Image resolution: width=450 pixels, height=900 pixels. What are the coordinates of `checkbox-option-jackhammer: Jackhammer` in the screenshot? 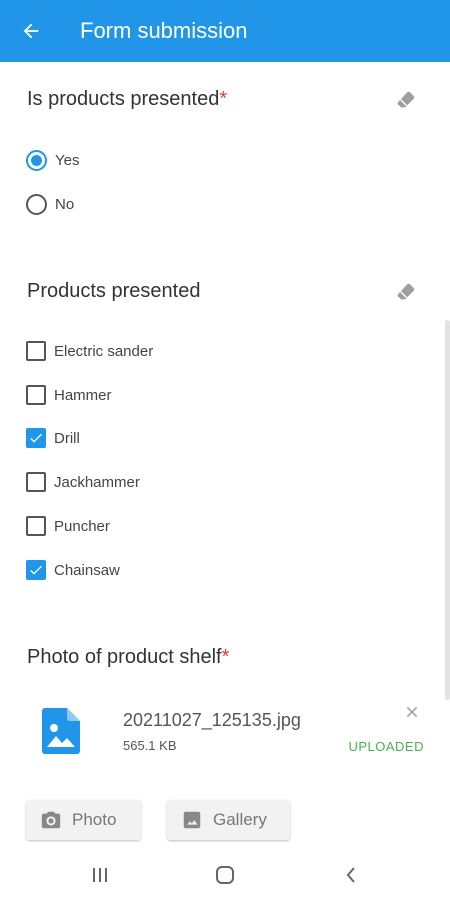 It's located at (83, 482).